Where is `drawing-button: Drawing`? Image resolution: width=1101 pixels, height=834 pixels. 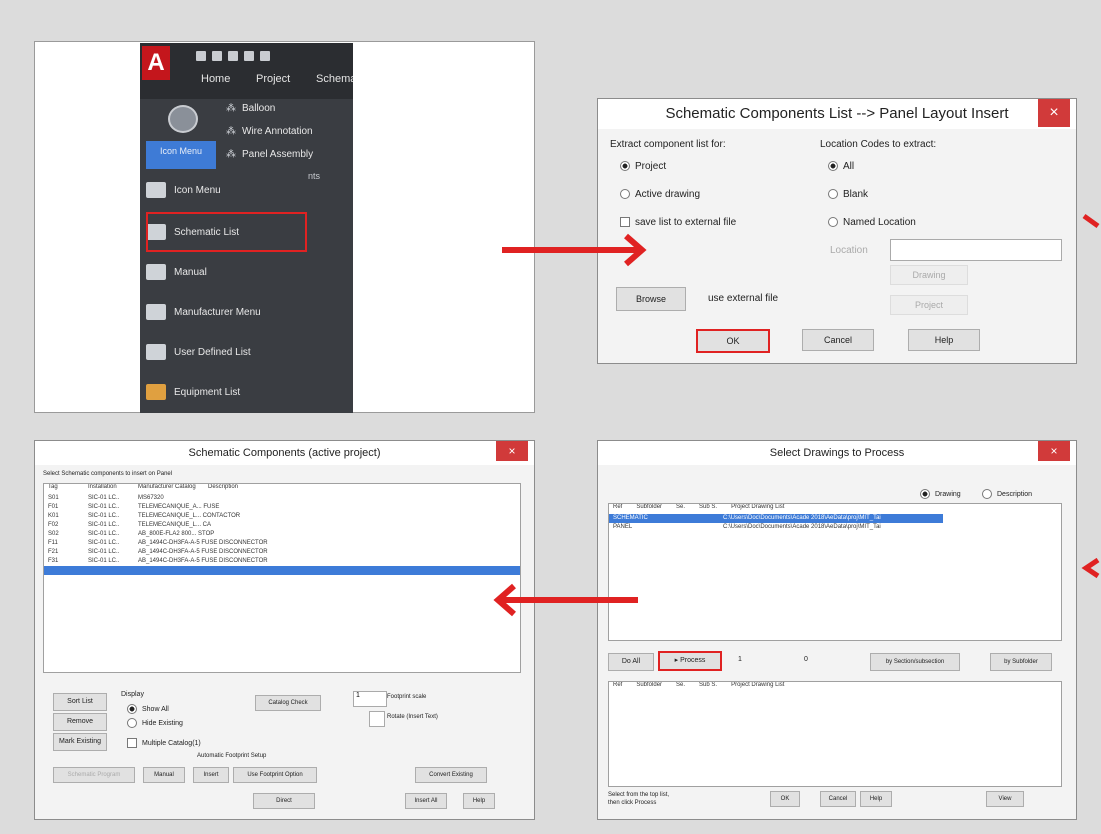
drawing-button: Drawing is located at coordinates (929, 275).